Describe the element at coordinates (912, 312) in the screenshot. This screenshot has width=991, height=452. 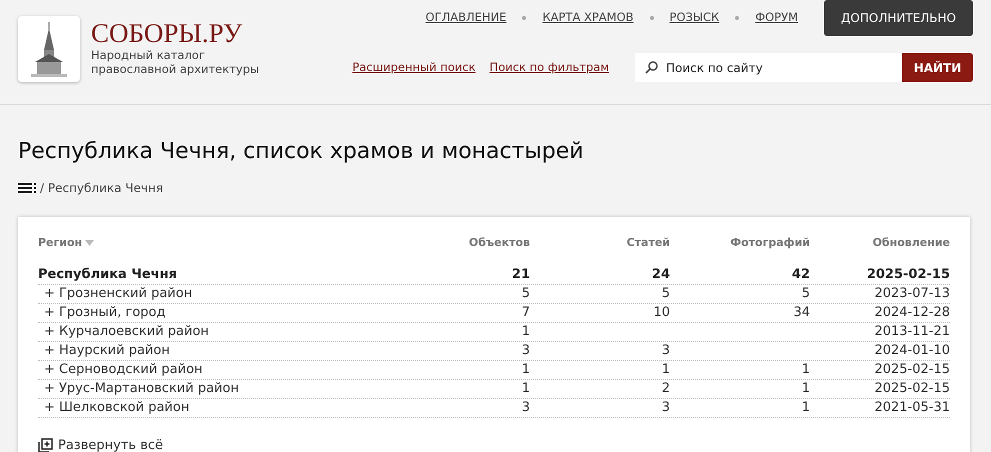
I see `table-cell: 2024-12-28` at that location.